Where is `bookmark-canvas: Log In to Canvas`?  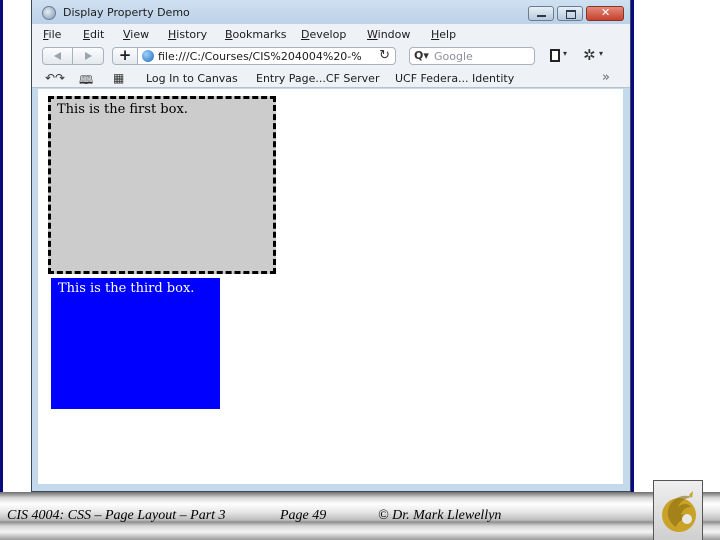 bookmark-canvas: Log In to Canvas is located at coordinates (192, 78).